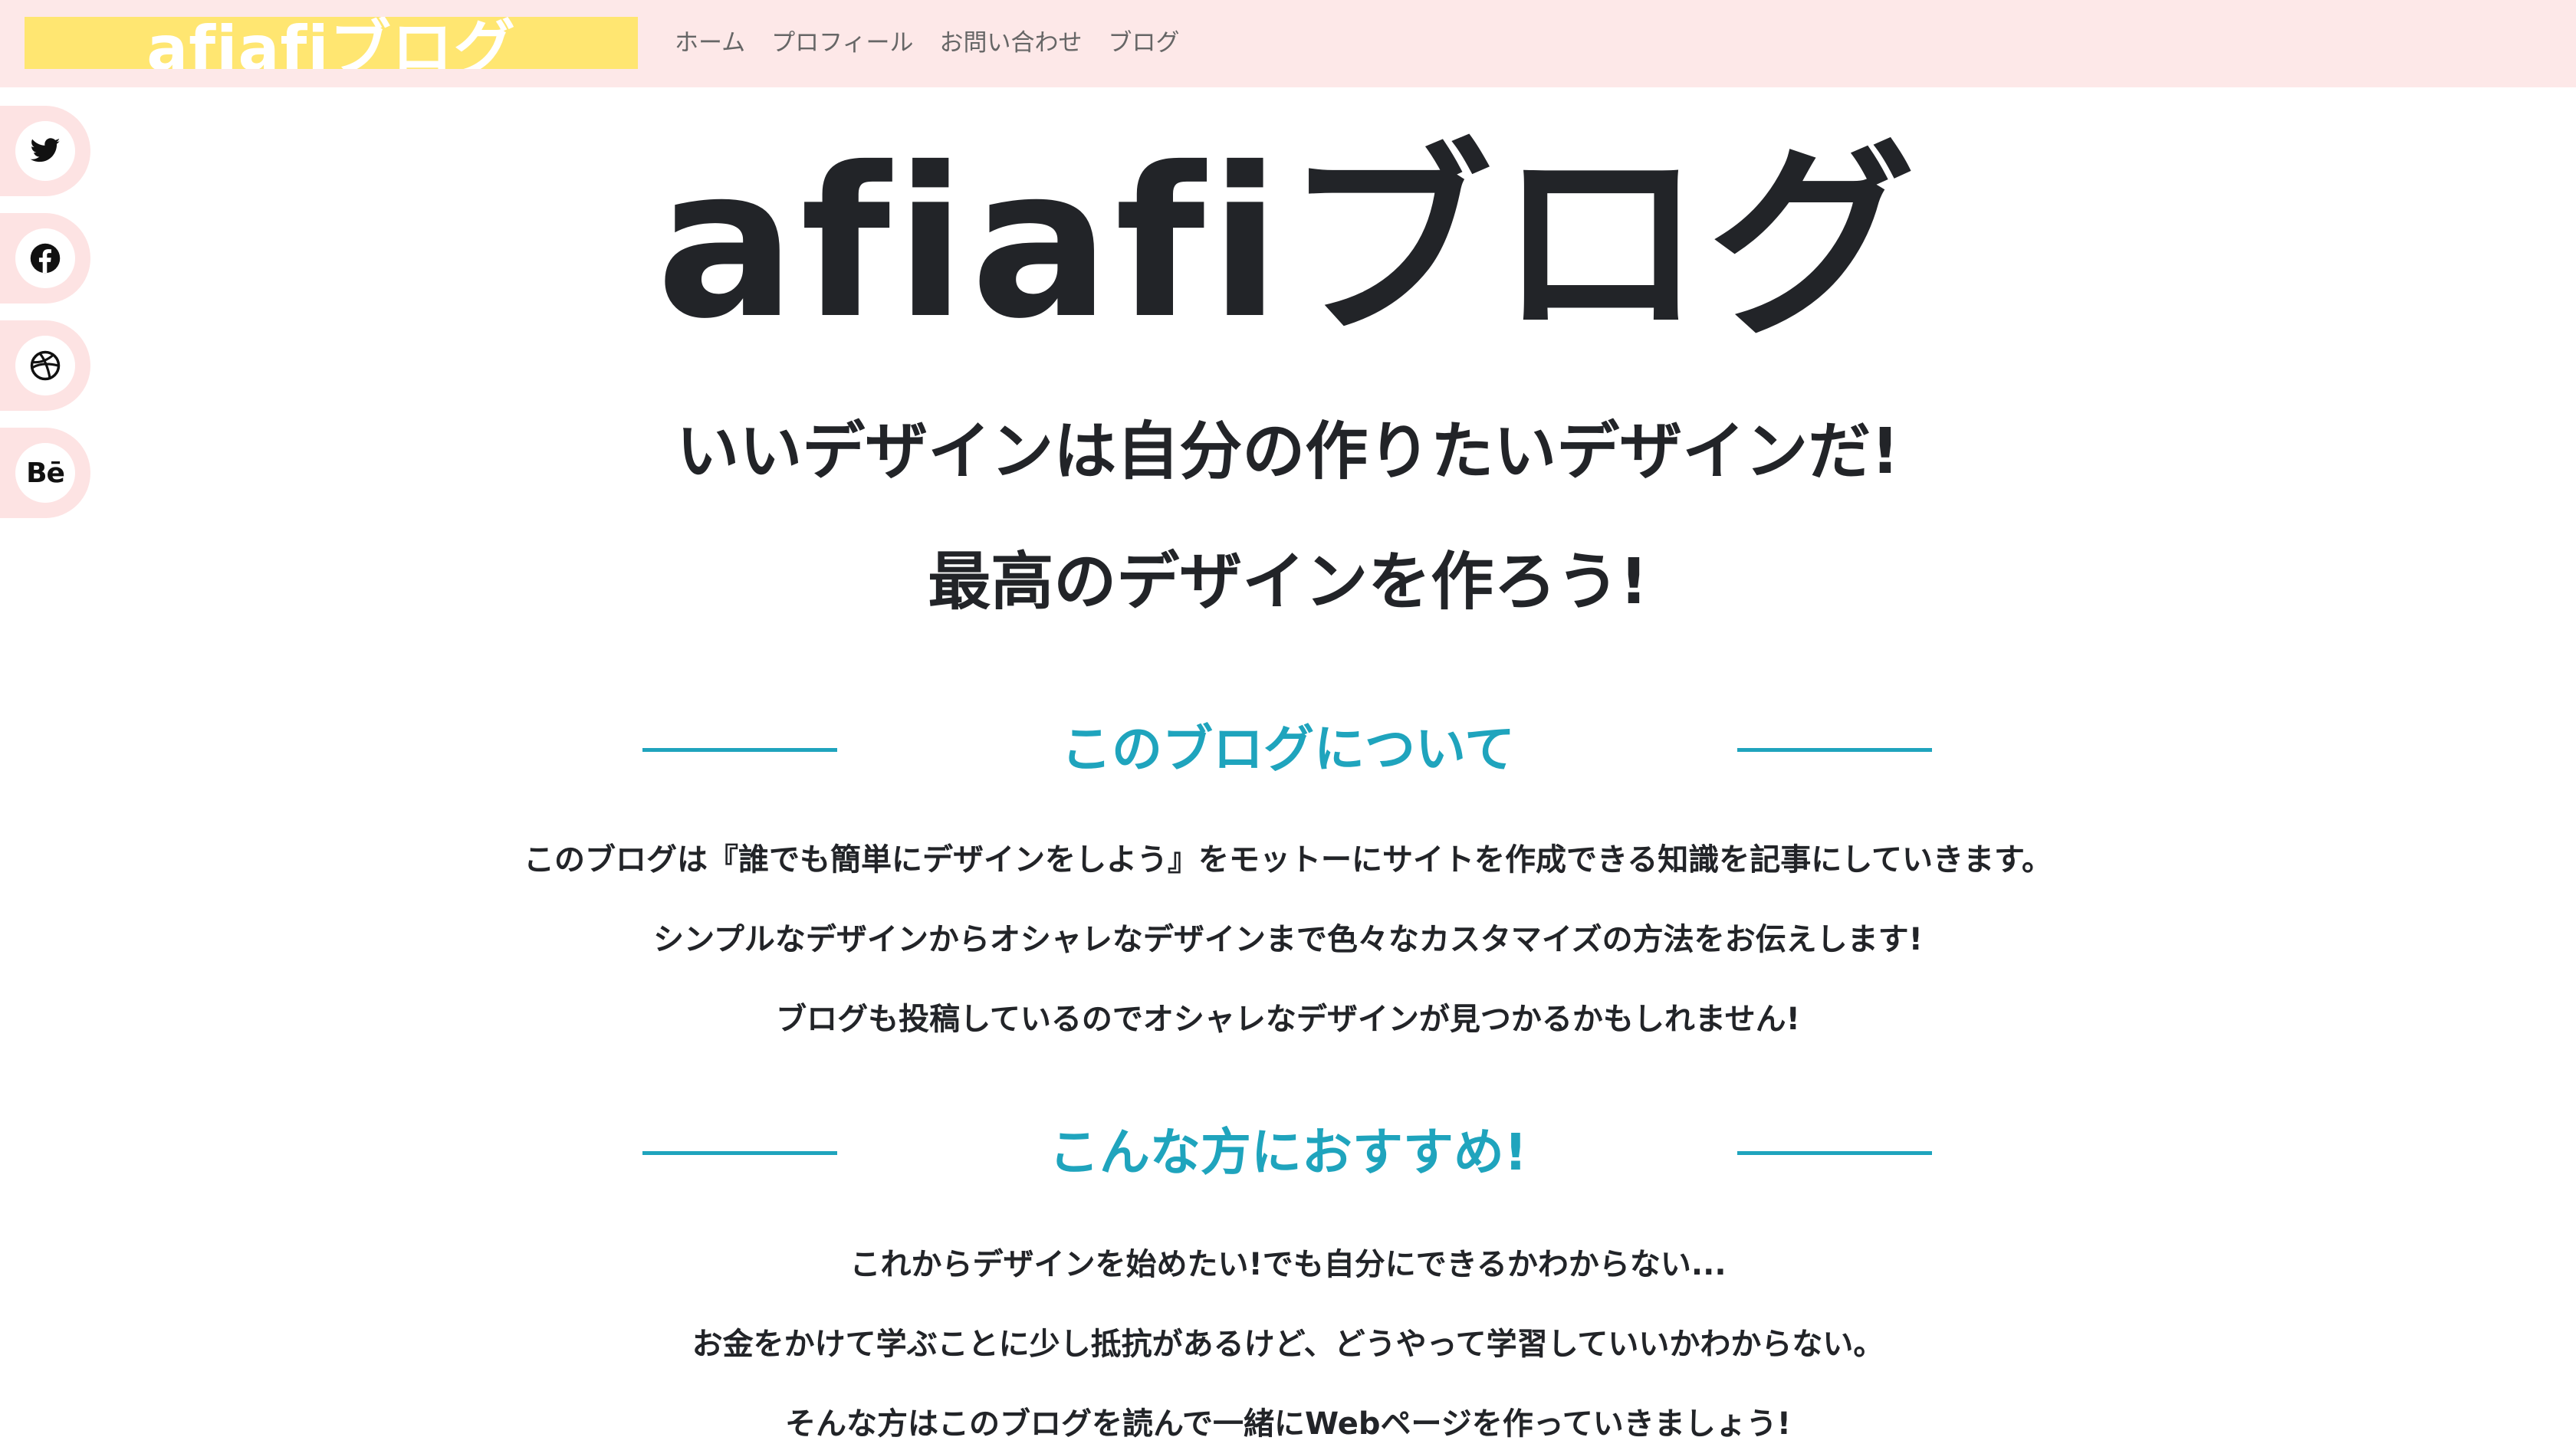 This screenshot has height=1447, width=2576. Describe the element at coordinates (1288, 44) in the screenshot. I see `top-navigation-bar: afiafiブログ ホーム プロフィール お問い合わせ ブログ` at that location.